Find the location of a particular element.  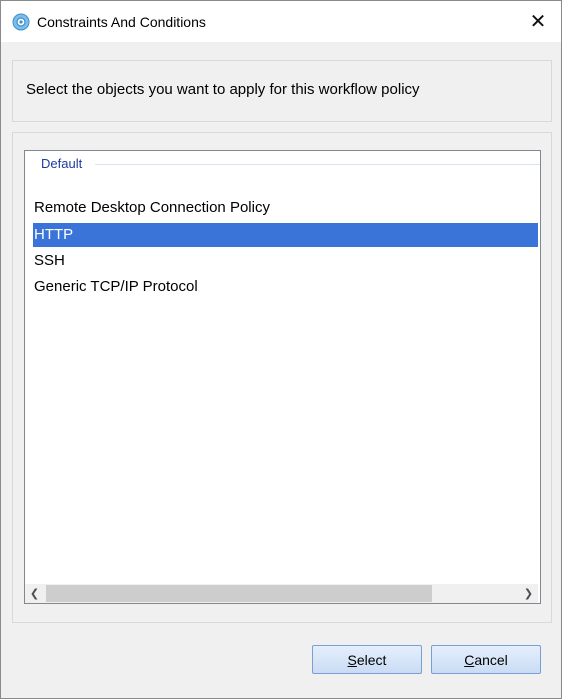

cancel-label-rest: ancel is located at coordinates (491, 659).